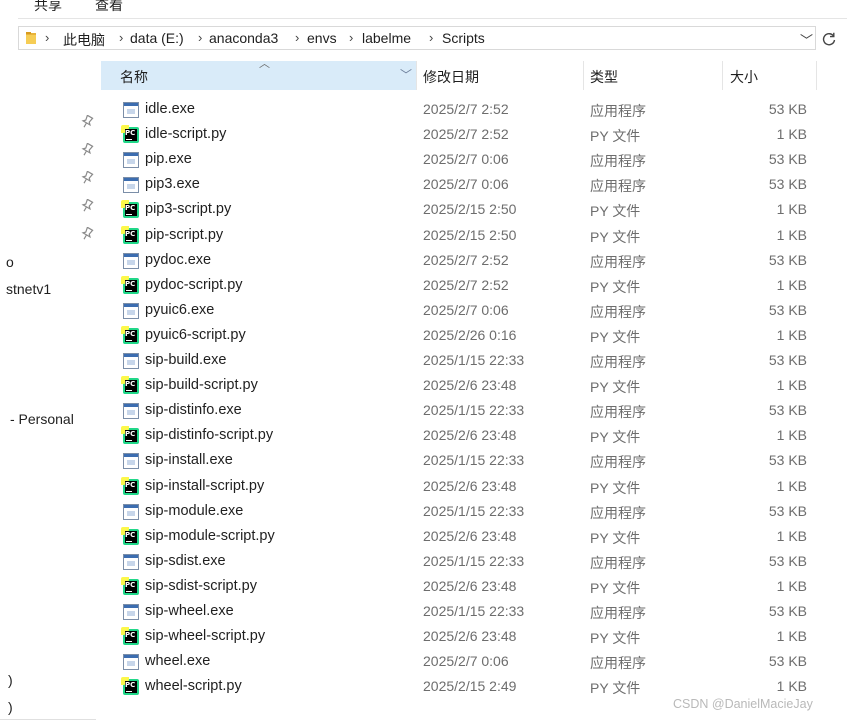 The image size is (847, 721). I want to click on file-row: PC pip-script.py 2025/2/15 2:50 PY 文件 1 KB, so click(459, 236).